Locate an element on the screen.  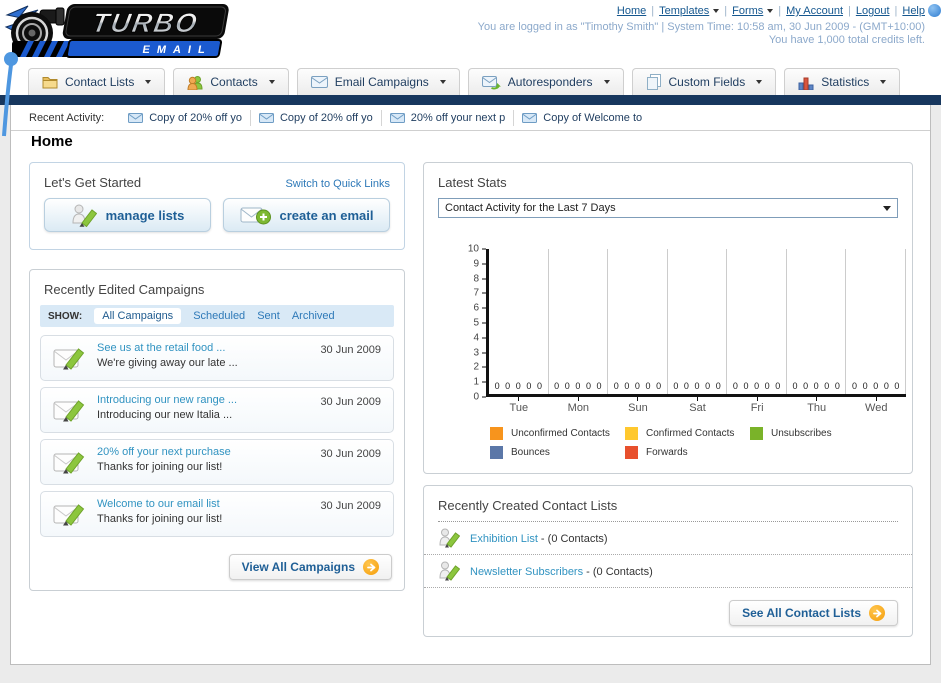
y-tick-label: 4 is located at coordinates (476, 338).